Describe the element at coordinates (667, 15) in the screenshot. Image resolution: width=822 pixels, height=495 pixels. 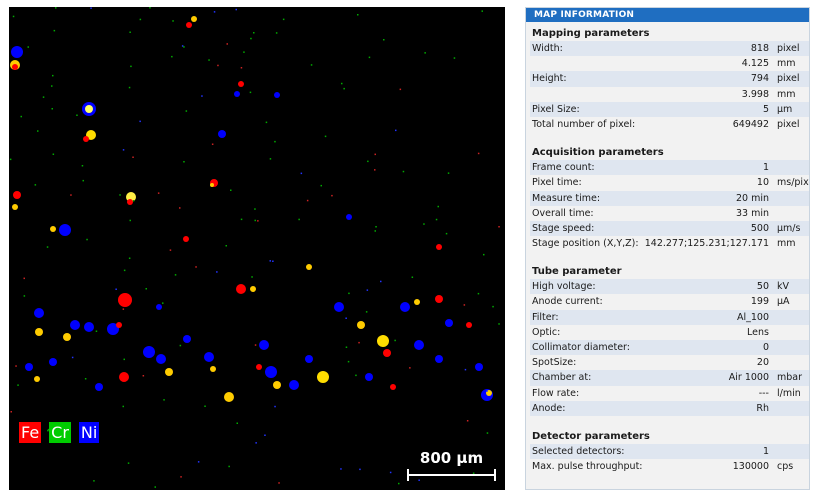
I see `panel-title: MAP INFORMATION` at that location.